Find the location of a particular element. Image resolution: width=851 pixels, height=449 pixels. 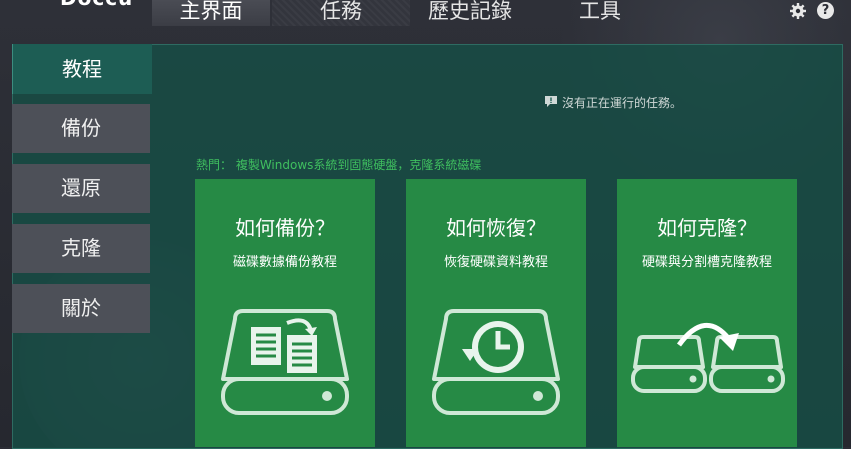

restore-tutorial-card: 如何恢復？ 恢復硬碟資料教程 is located at coordinates (496, 313).